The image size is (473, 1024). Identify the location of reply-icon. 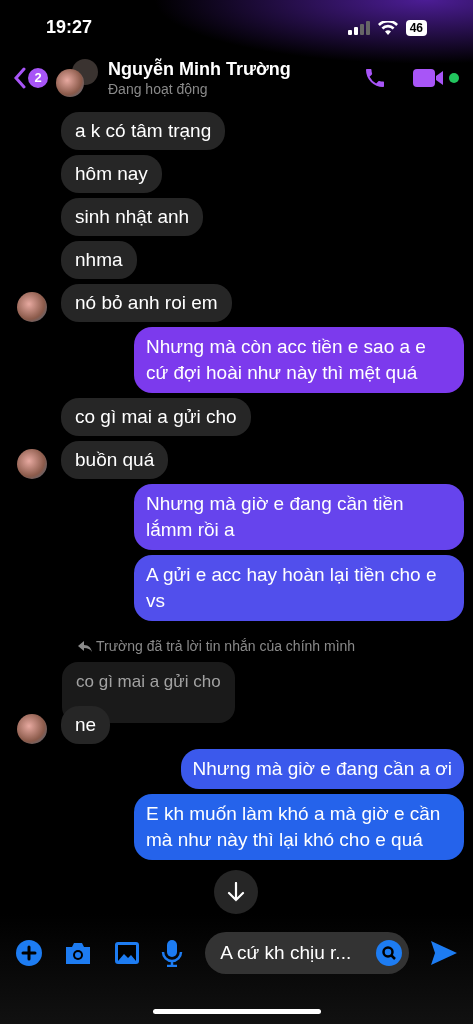
(85, 646).